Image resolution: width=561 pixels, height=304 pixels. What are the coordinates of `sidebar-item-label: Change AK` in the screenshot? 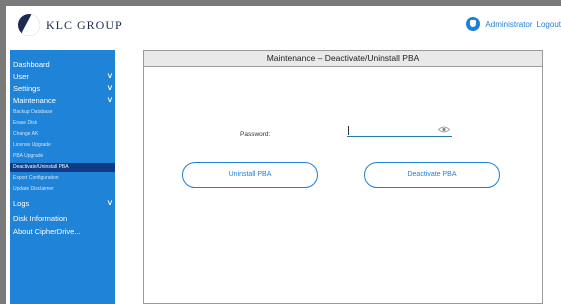 It's located at (26, 134).